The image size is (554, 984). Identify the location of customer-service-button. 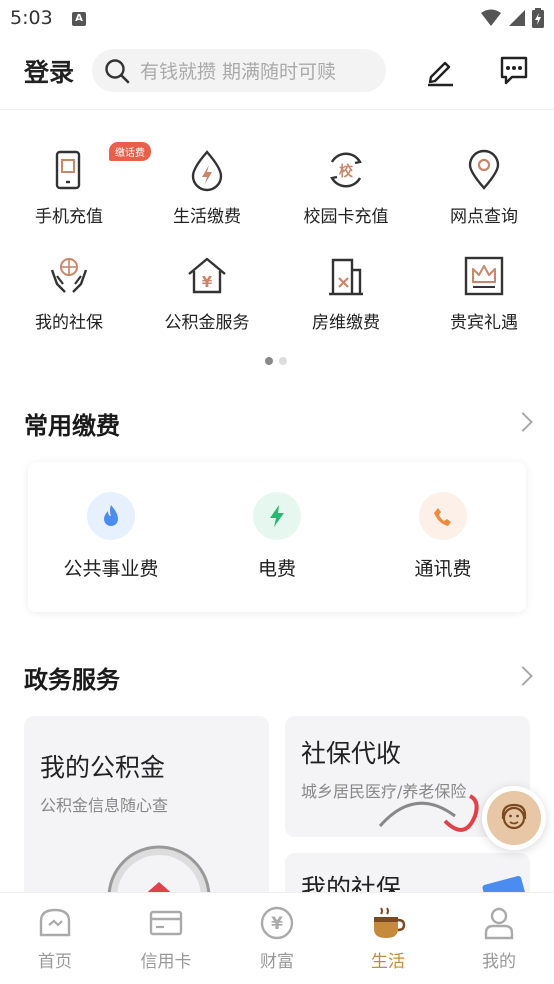
(514, 818).